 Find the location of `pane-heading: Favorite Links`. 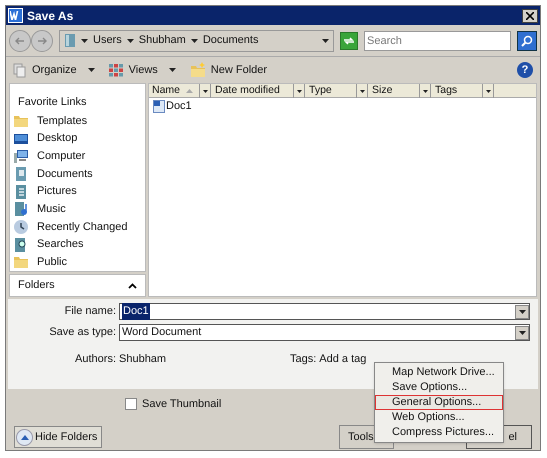

pane-heading: Favorite Links is located at coordinates (52, 102).